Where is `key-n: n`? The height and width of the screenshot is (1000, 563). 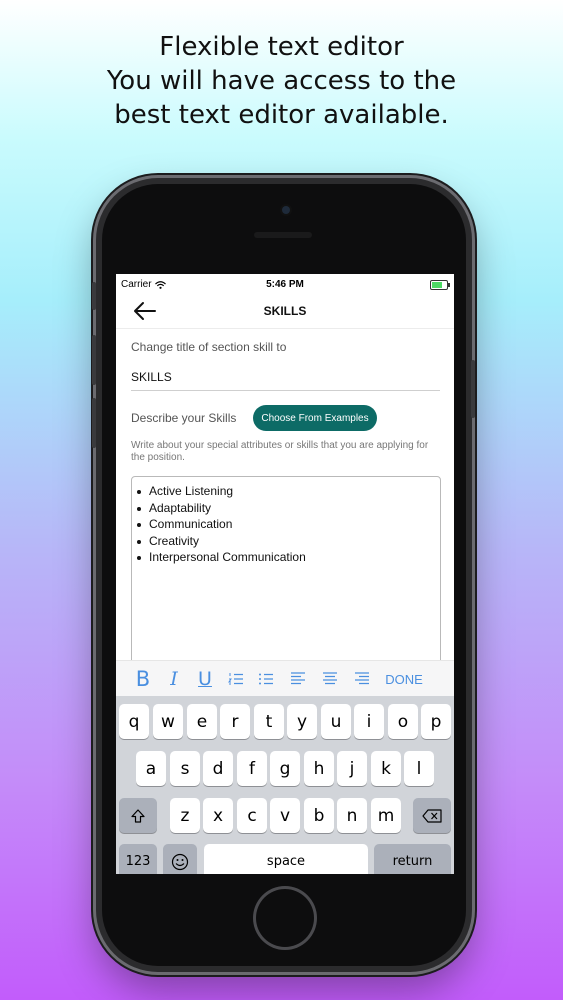 key-n: n is located at coordinates (352, 815).